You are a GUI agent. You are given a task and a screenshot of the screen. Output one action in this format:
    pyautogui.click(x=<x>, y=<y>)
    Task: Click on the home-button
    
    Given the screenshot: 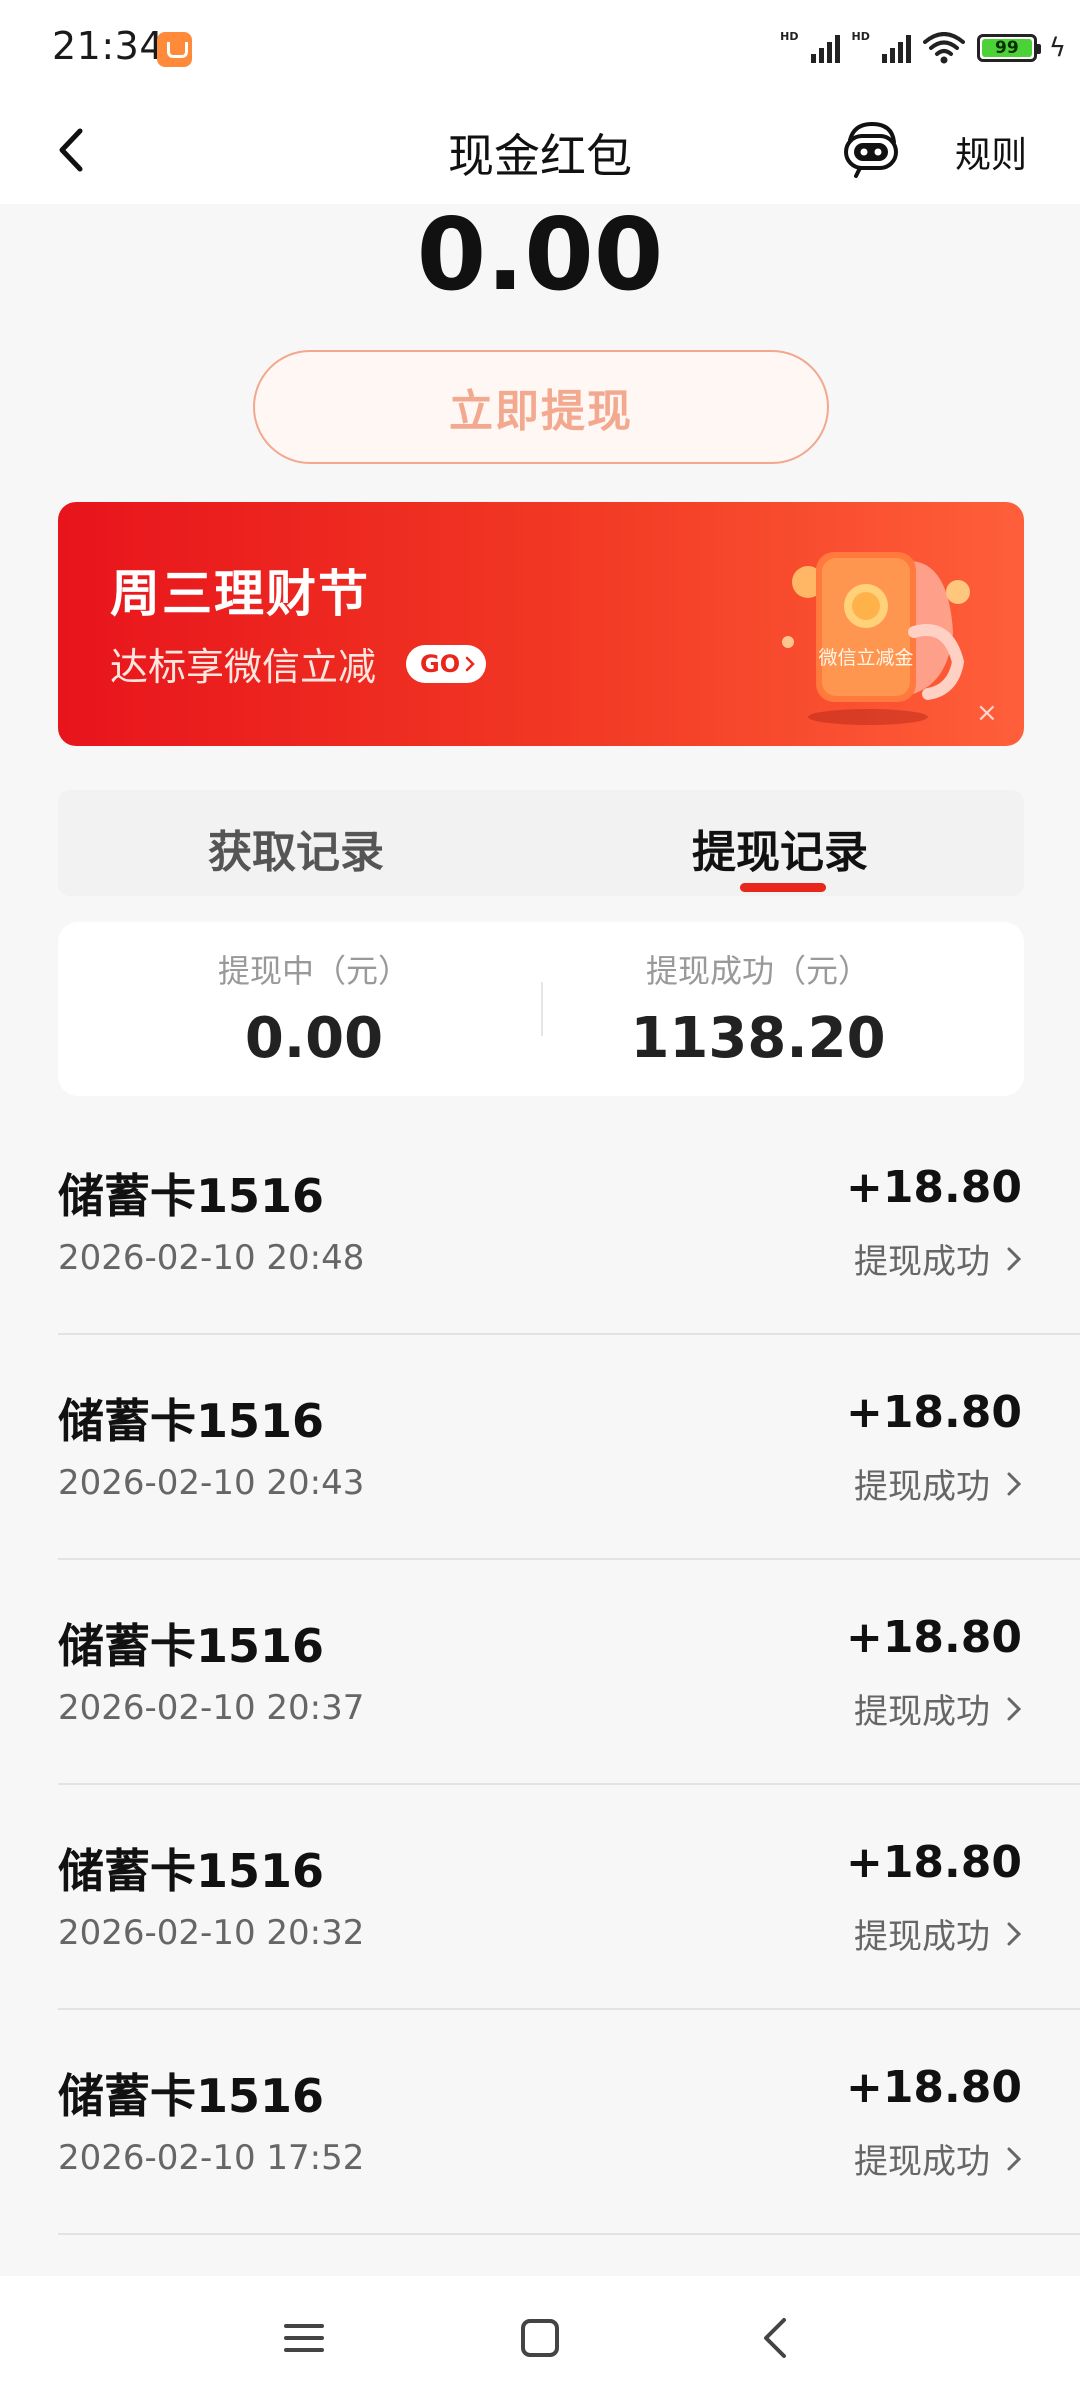 What is the action you would take?
    pyautogui.click(x=540, y=2338)
    